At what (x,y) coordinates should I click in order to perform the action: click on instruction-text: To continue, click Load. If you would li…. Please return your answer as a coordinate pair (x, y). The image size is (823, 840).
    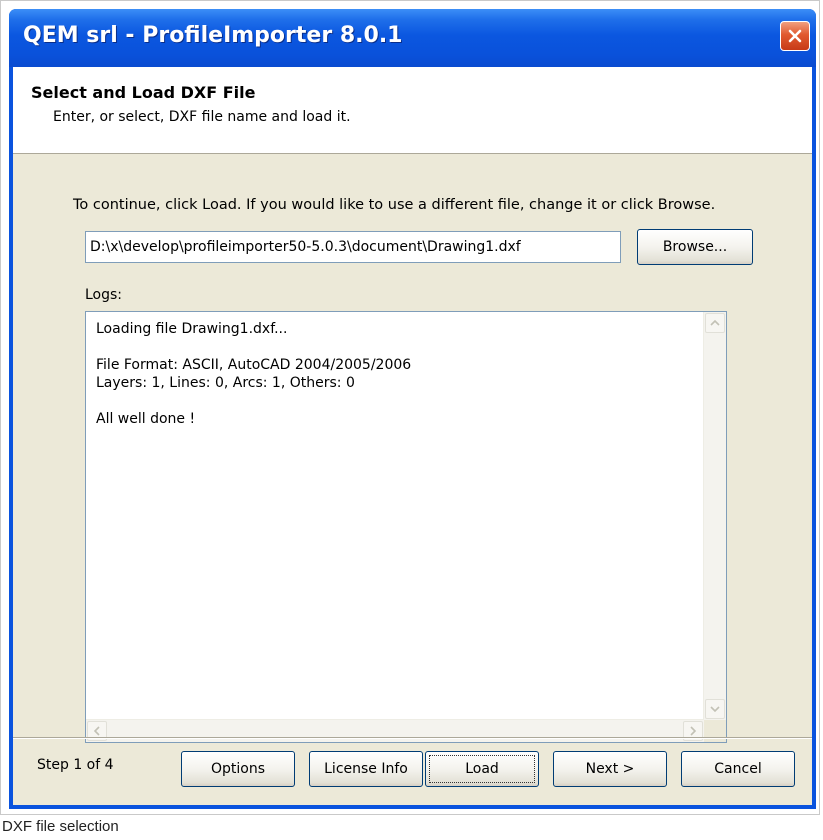
    Looking at the image, I should click on (394, 205).